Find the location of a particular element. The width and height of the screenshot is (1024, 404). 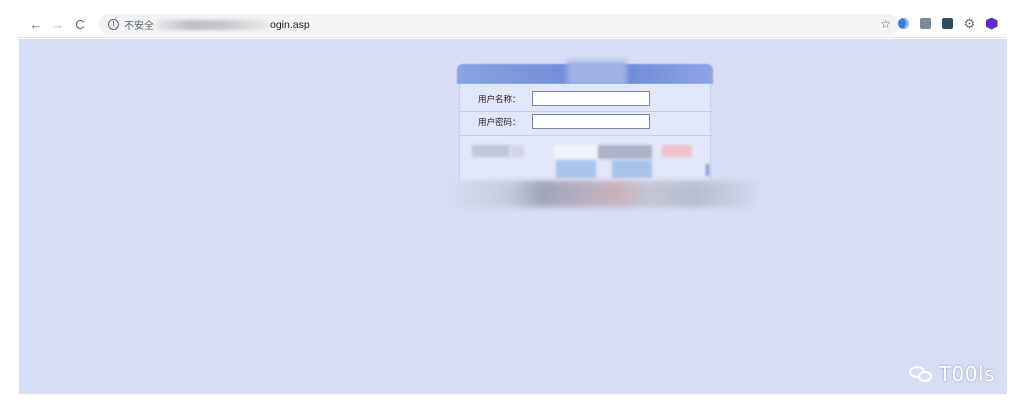

blue-circle-icon is located at coordinates (903, 23).